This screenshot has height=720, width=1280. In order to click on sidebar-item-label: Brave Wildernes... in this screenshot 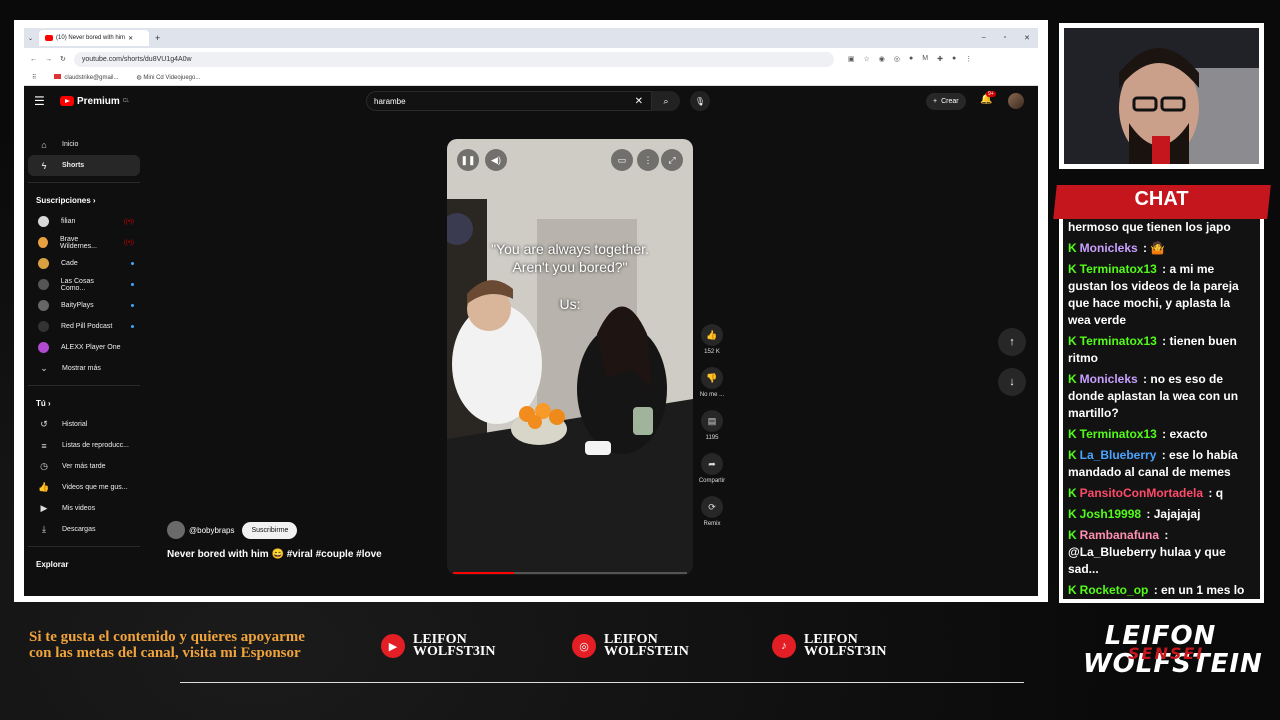, I will do `click(78, 242)`.